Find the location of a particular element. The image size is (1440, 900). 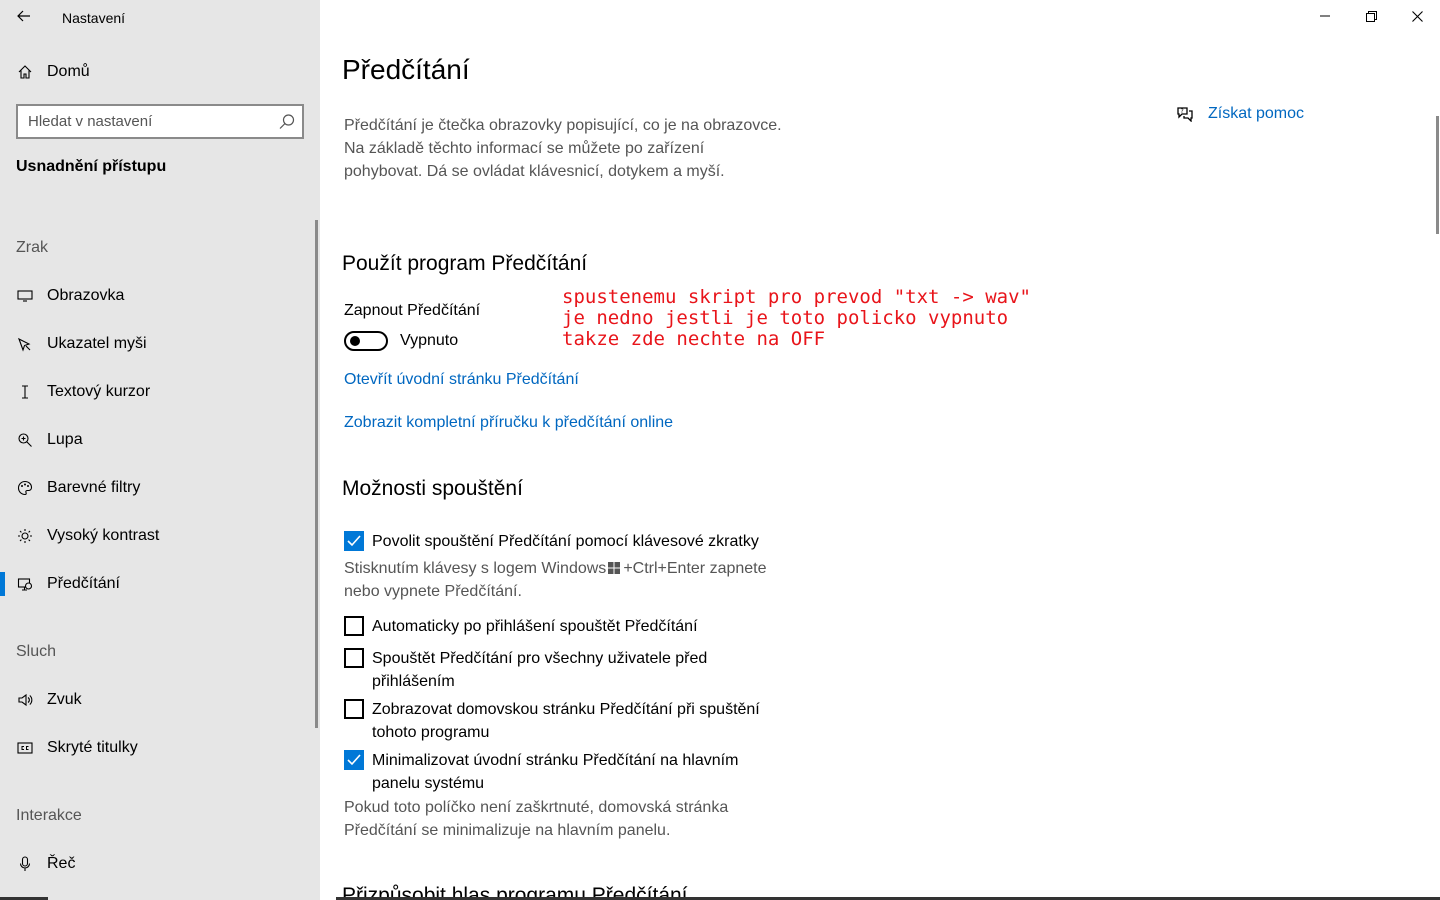

magnifier-icon is located at coordinates (25, 440).